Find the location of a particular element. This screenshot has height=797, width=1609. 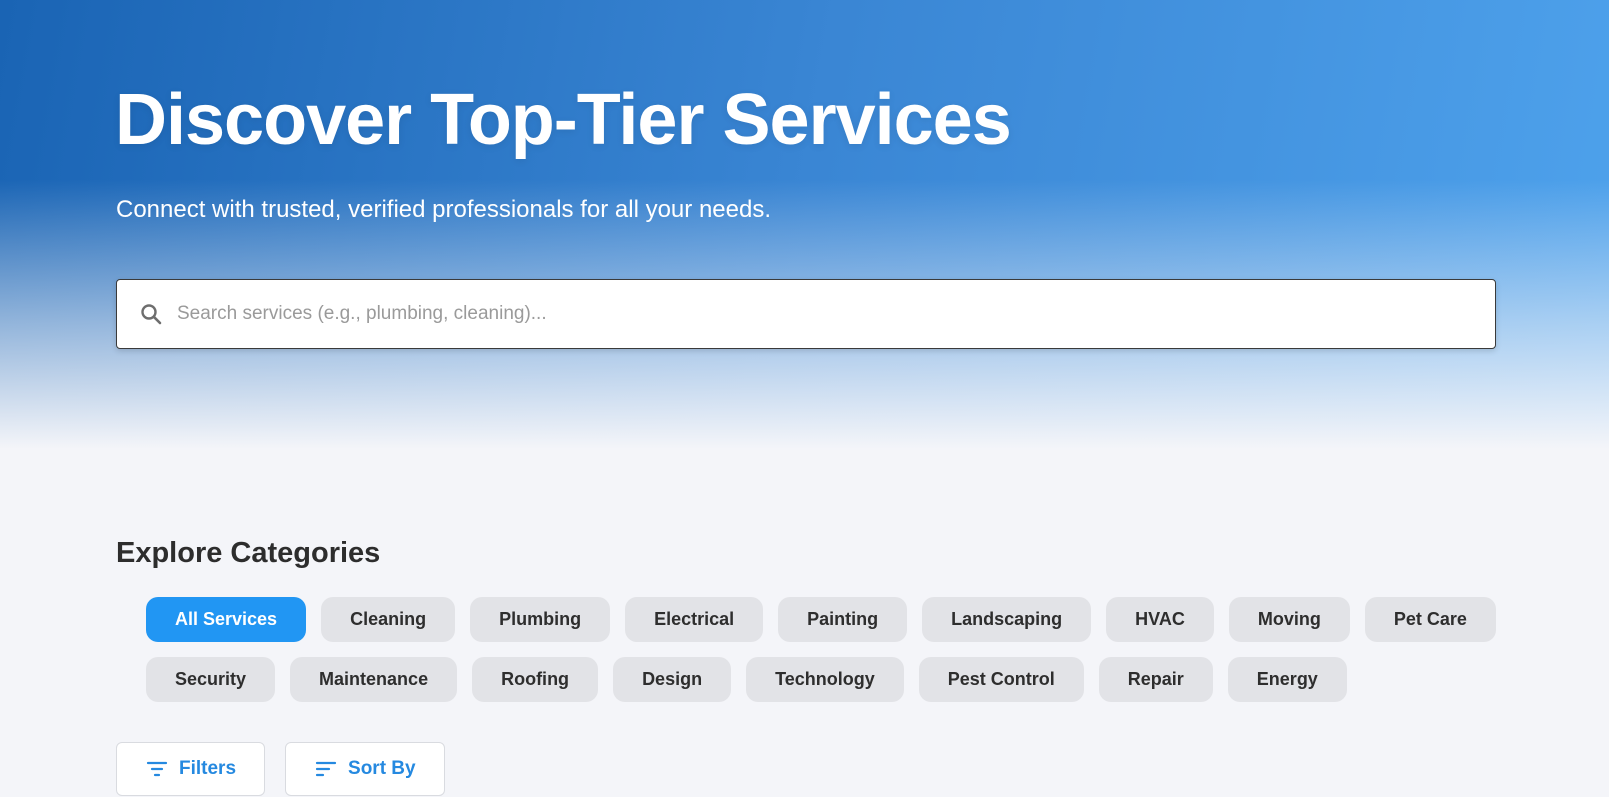

category-chip-hvac: HVAC is located at coordinates (1160, 619).